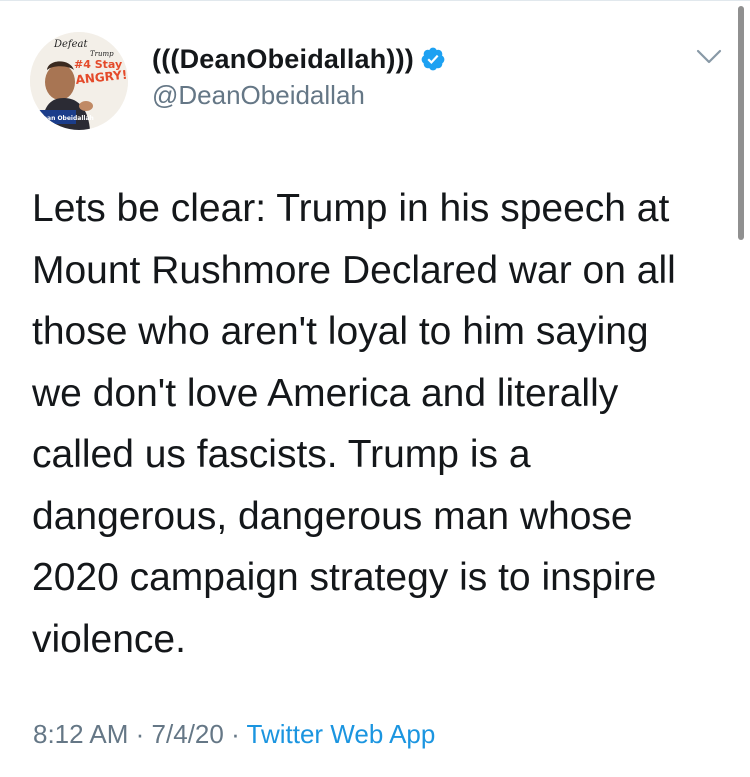  What do you see at coordinates (102, 54) in the screenshot?
I see `avatar-text-trump: Trump` at bounding box center [102, 54].